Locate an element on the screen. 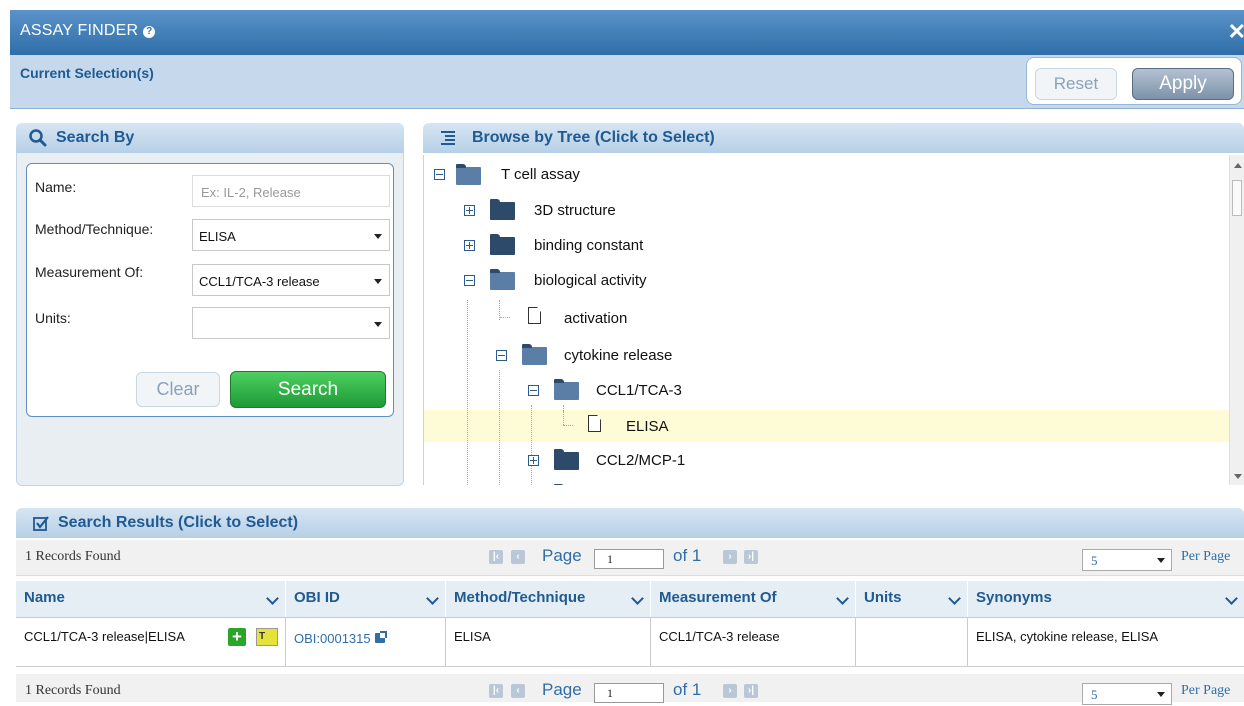  apply-button: Apply is located at coordinates (1183, 84).